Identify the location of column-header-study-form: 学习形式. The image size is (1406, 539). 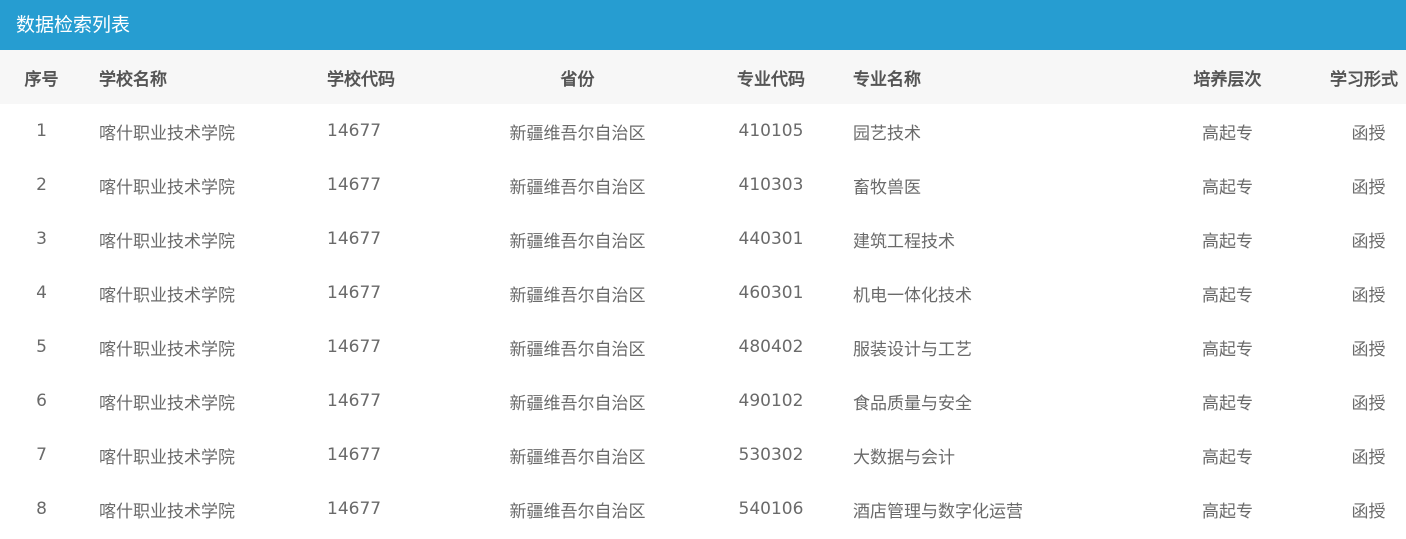
(1356, 77).